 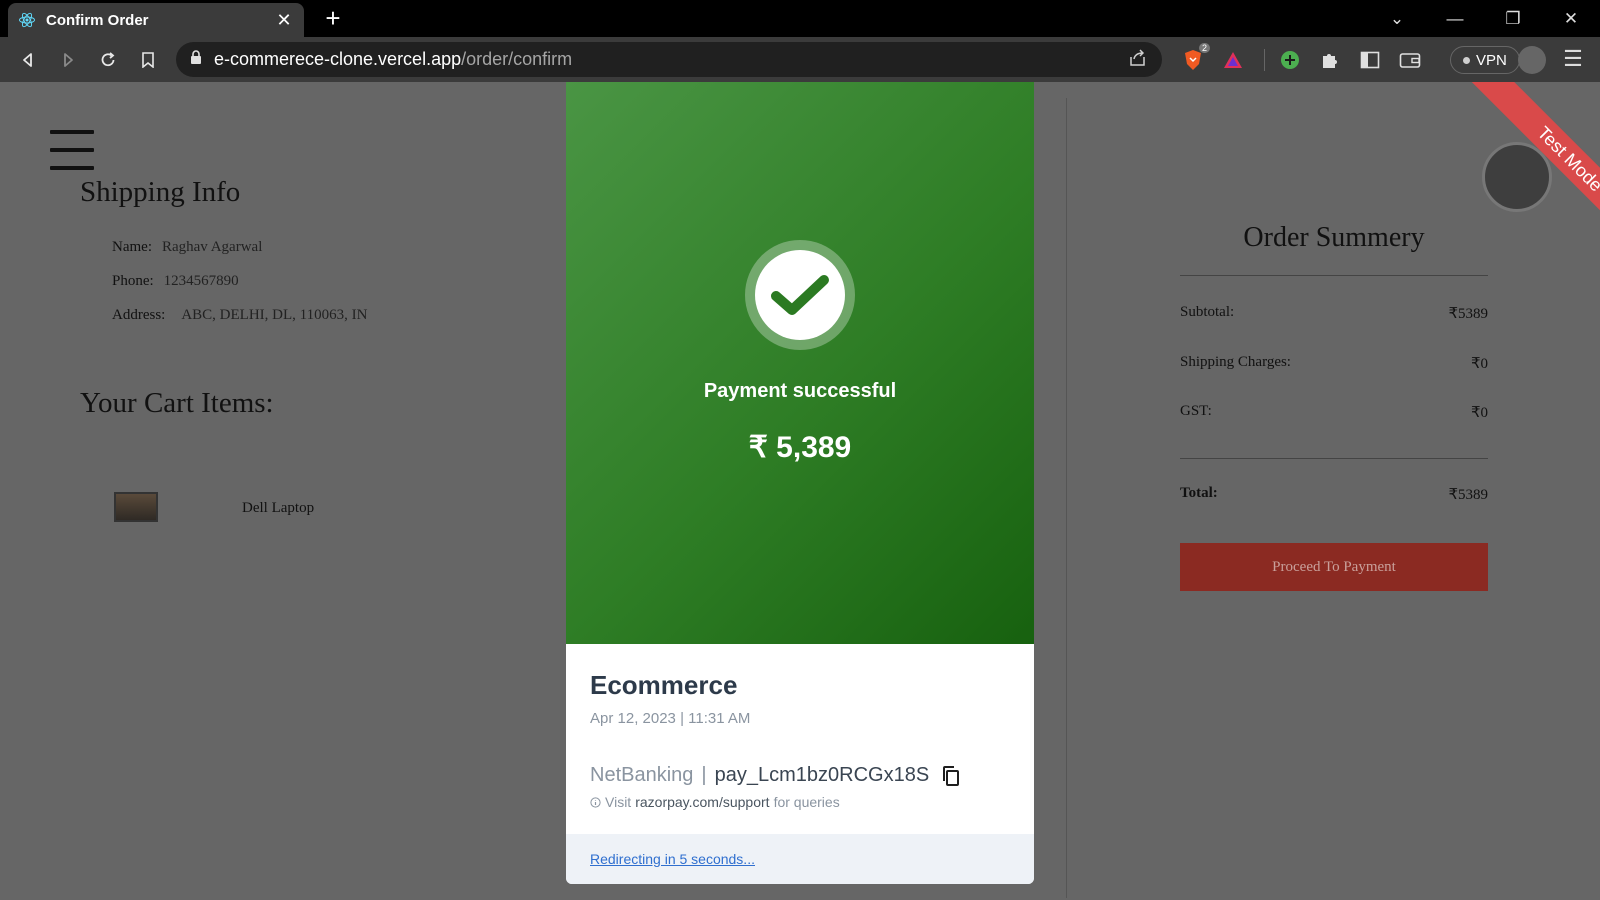 I want to click on tab-search-icon: ⌄, so click(x=1397, y=19).